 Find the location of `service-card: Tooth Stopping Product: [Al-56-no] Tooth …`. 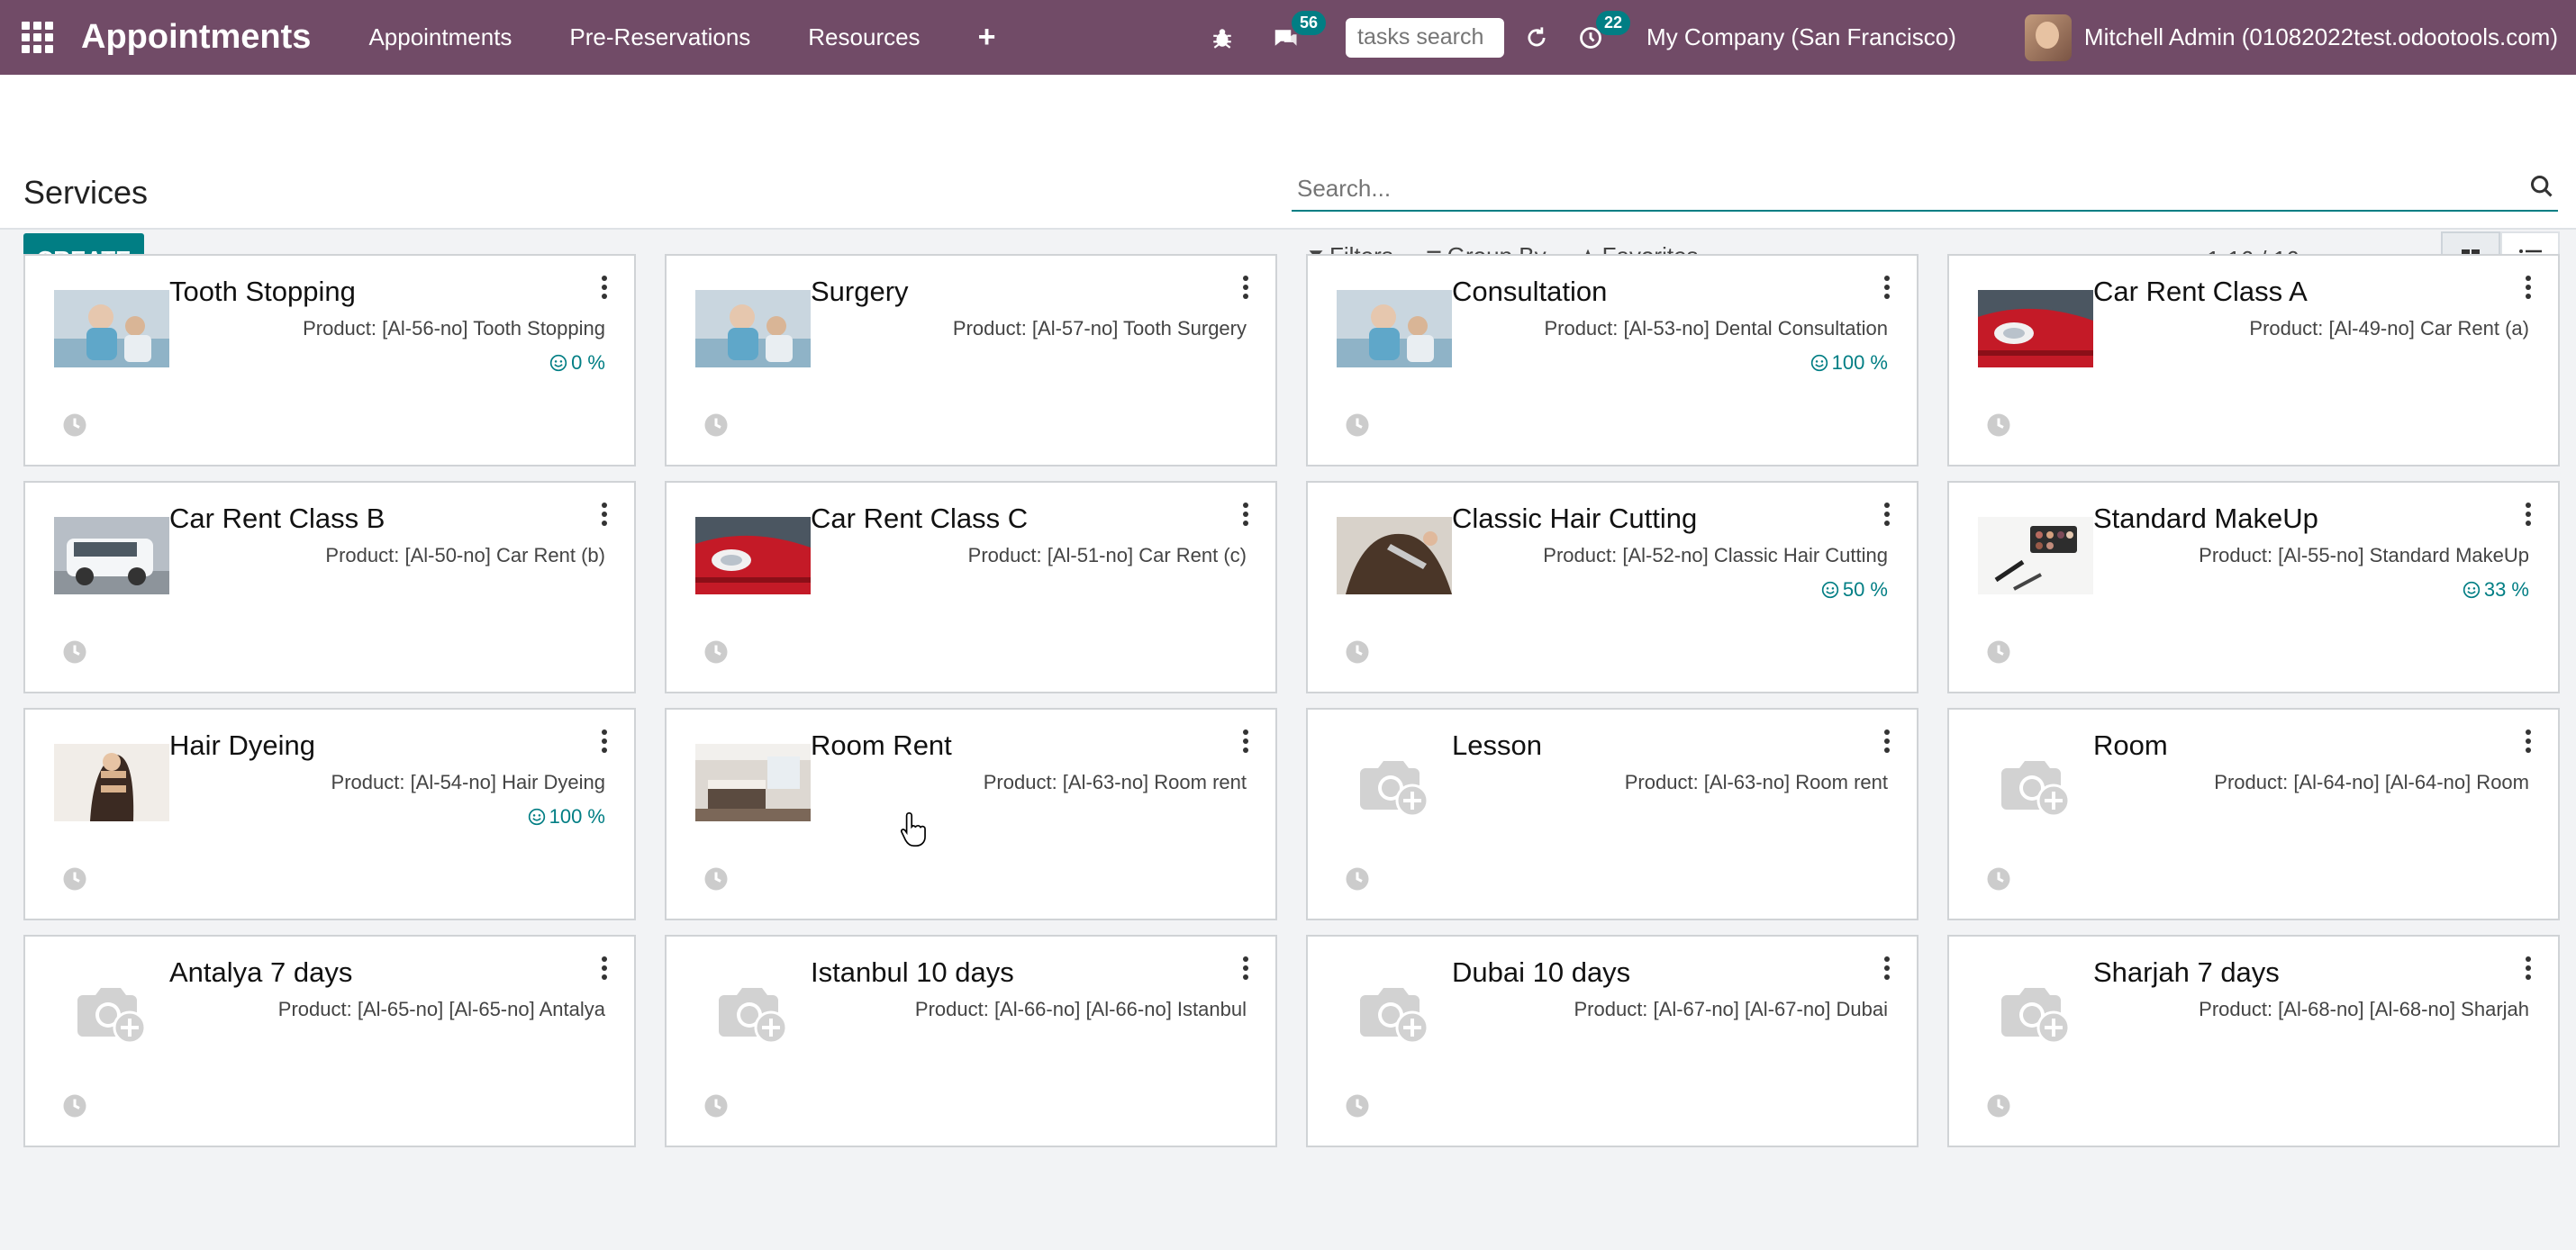

service-card: Tooth Stopping Product: [Al-56-no] Tooth … is located at coordinates (329, 360).